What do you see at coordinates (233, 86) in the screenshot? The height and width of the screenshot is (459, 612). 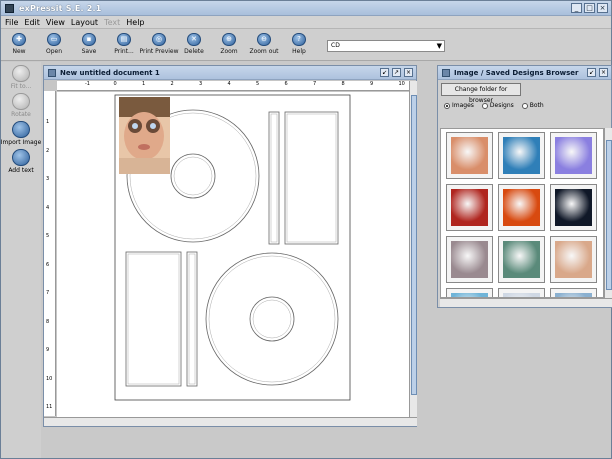 I see `horizontal-ruler: -1 0 1 2 3 4 5 6 7 8 9 10` at bounding box center [233, 86].